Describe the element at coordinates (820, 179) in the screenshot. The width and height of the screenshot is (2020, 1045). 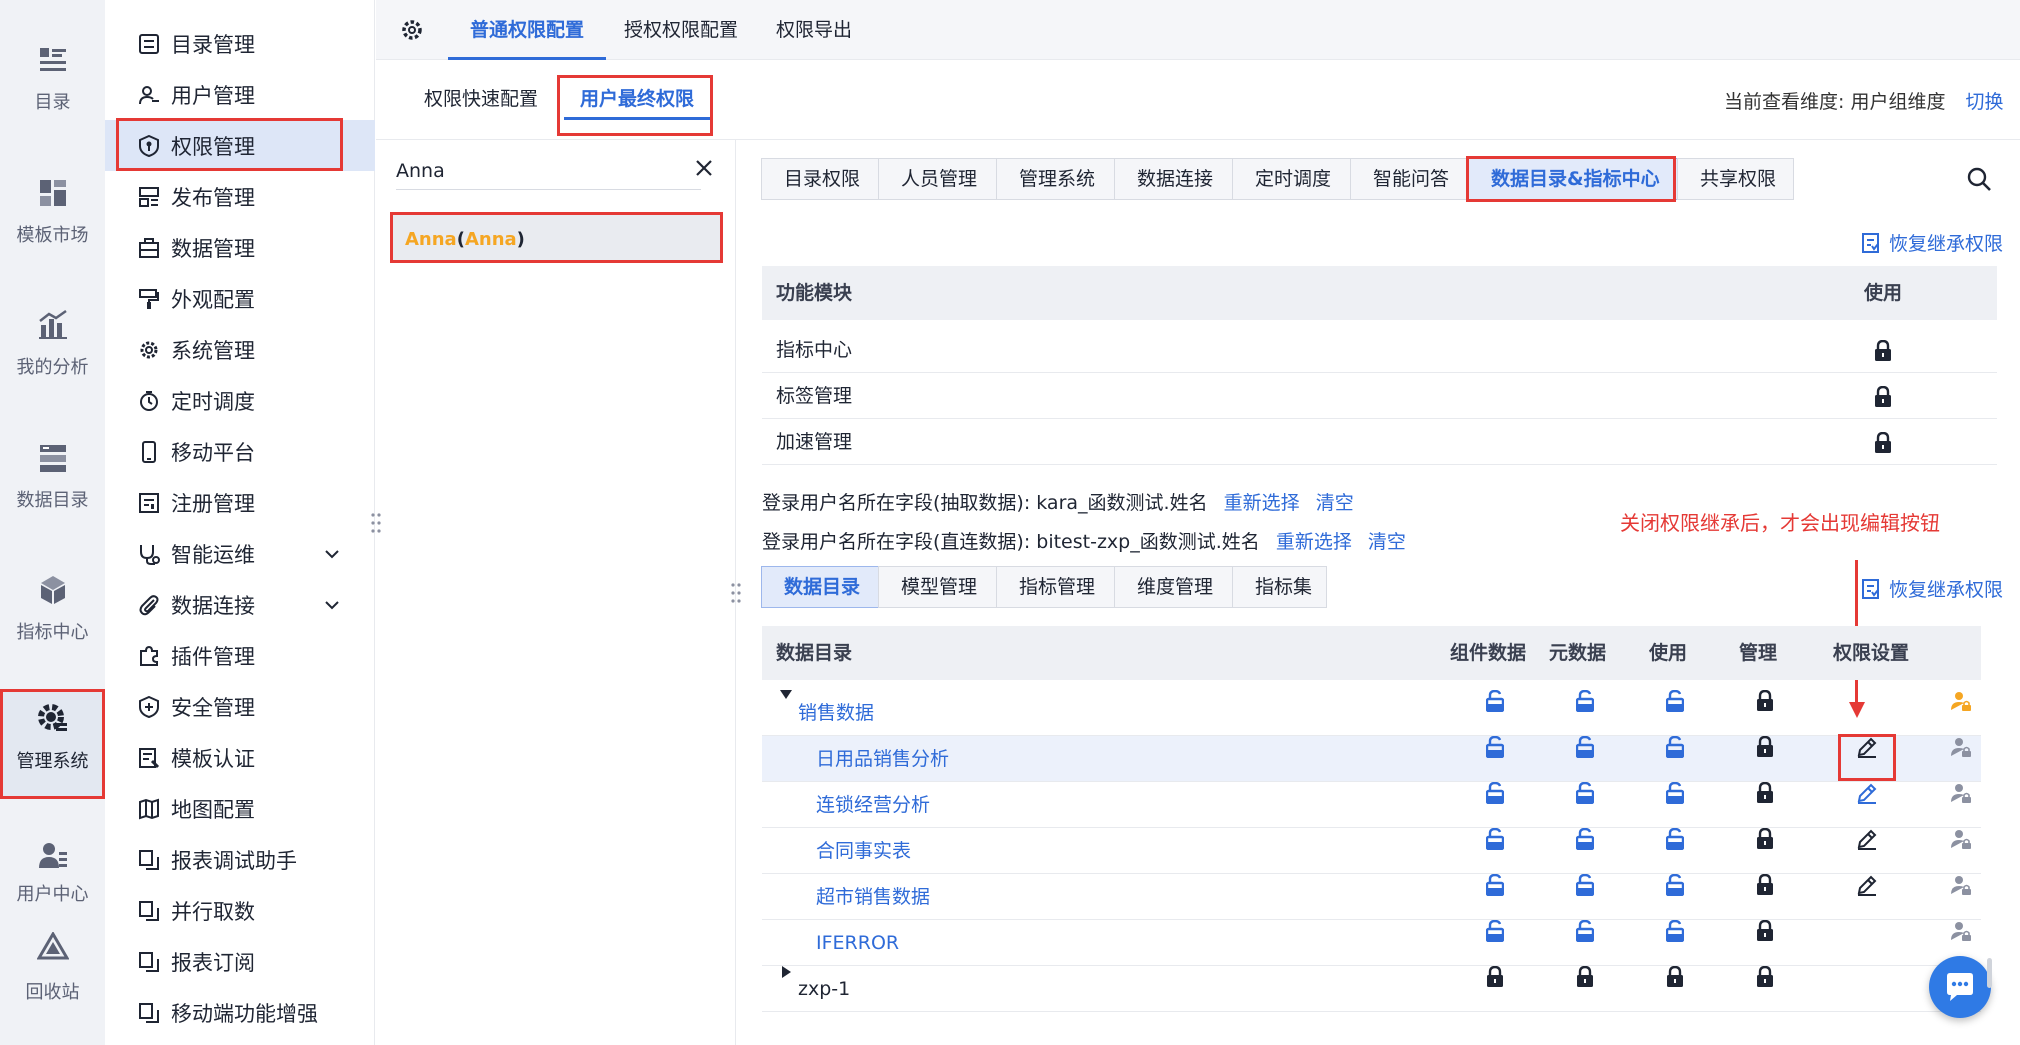
I see `tab-catalog-permission: 目录权限` at that location.